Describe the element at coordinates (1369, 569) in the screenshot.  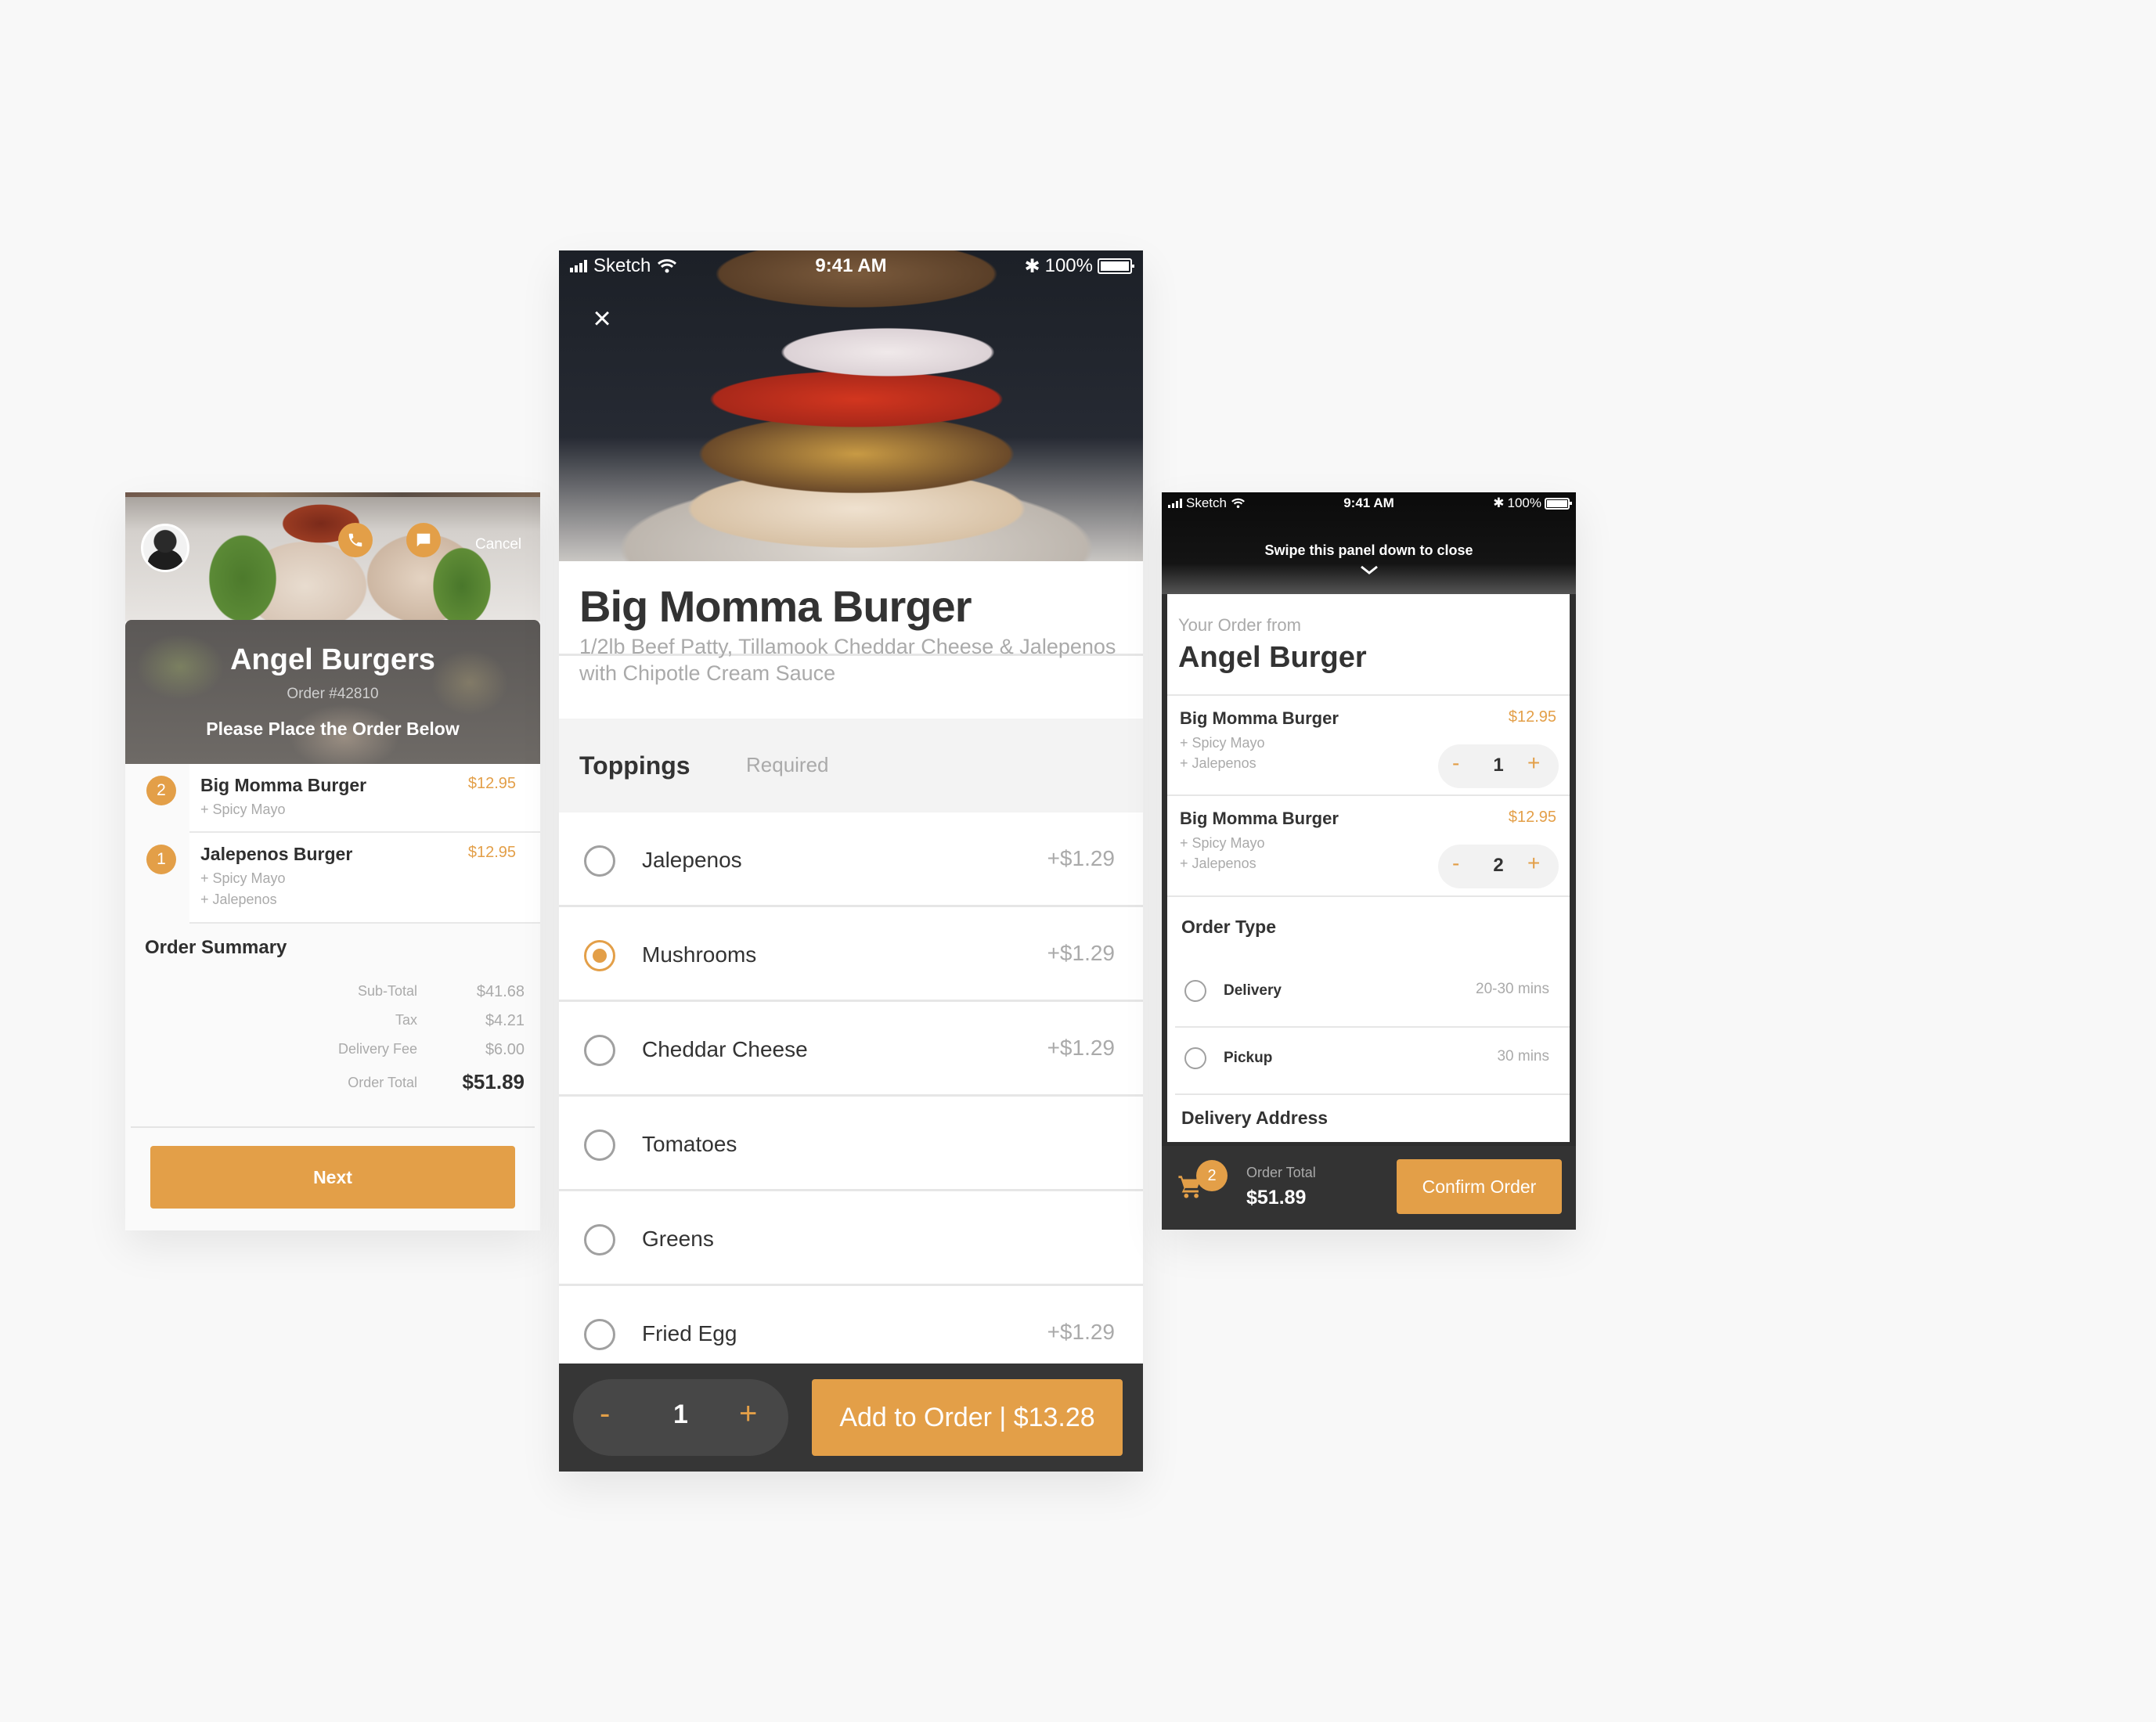
I see `chevron-down-icon` at that location.